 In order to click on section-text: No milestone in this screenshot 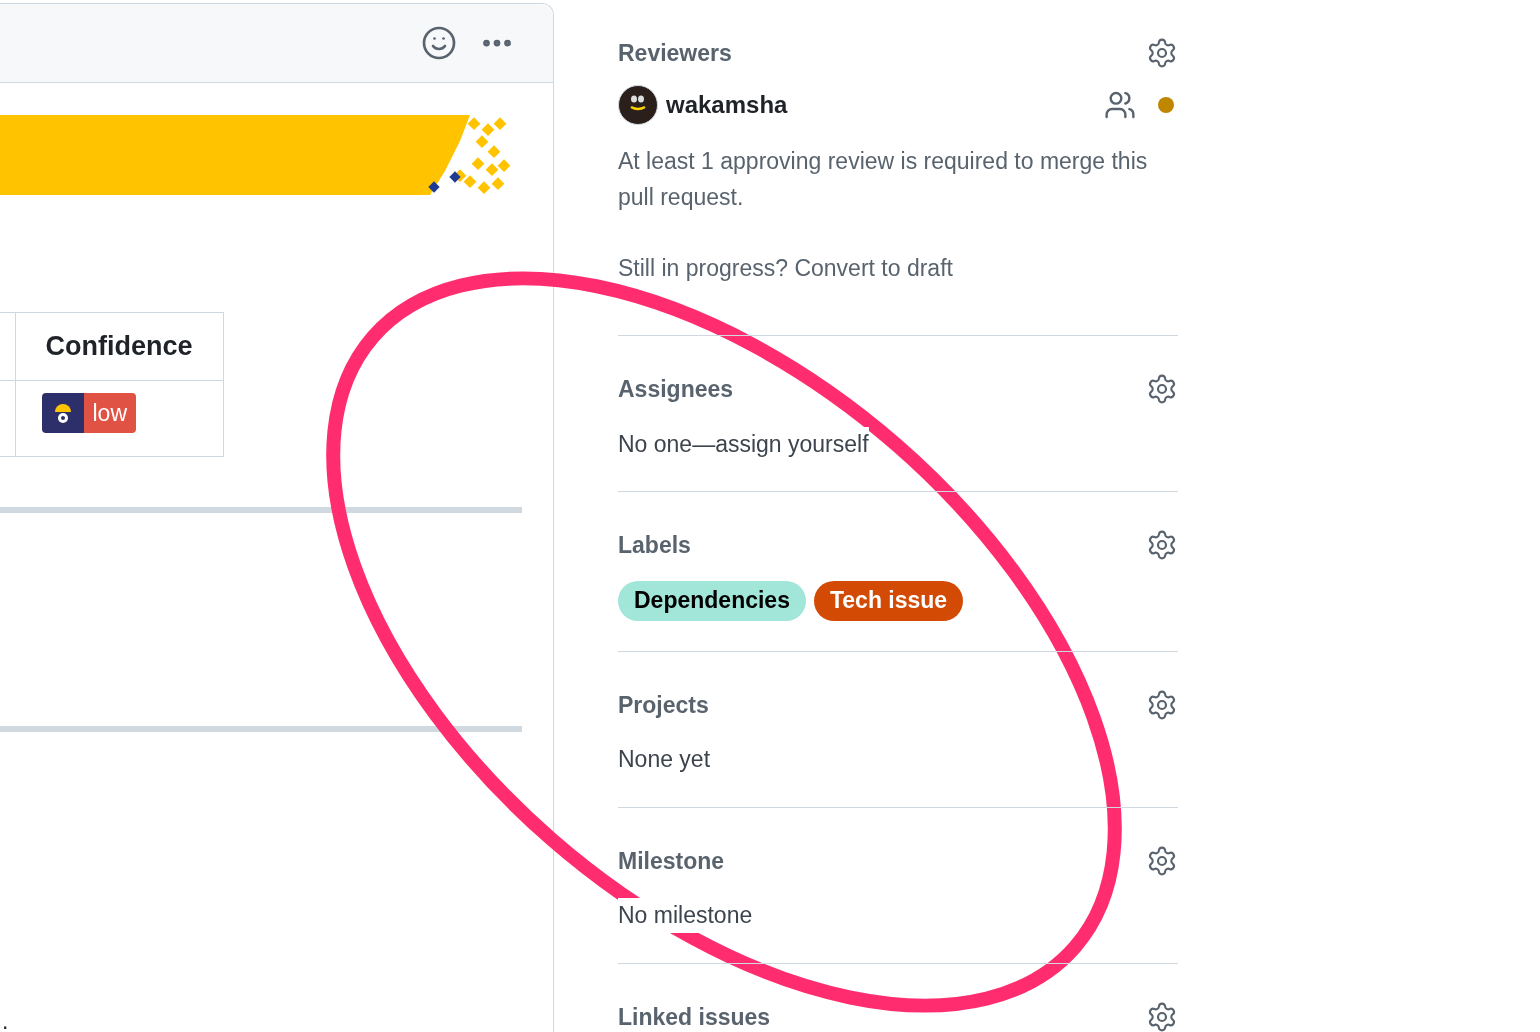, I will do `click(685, 915)`.